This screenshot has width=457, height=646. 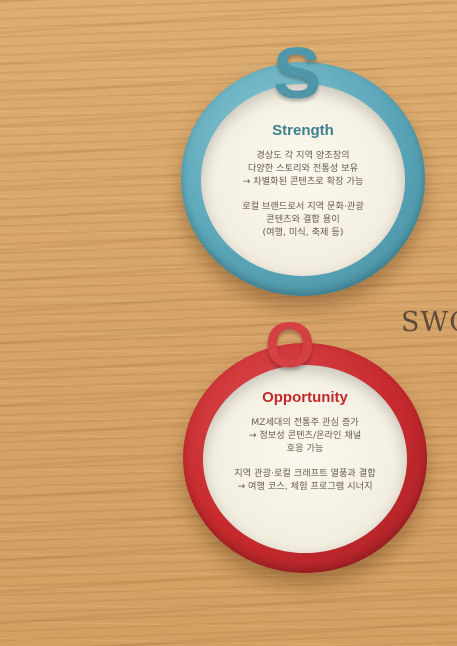 I want to click on opportunity-line: → 정보성 콘텐츠/온라인 채널, so click(x=305, y=435).